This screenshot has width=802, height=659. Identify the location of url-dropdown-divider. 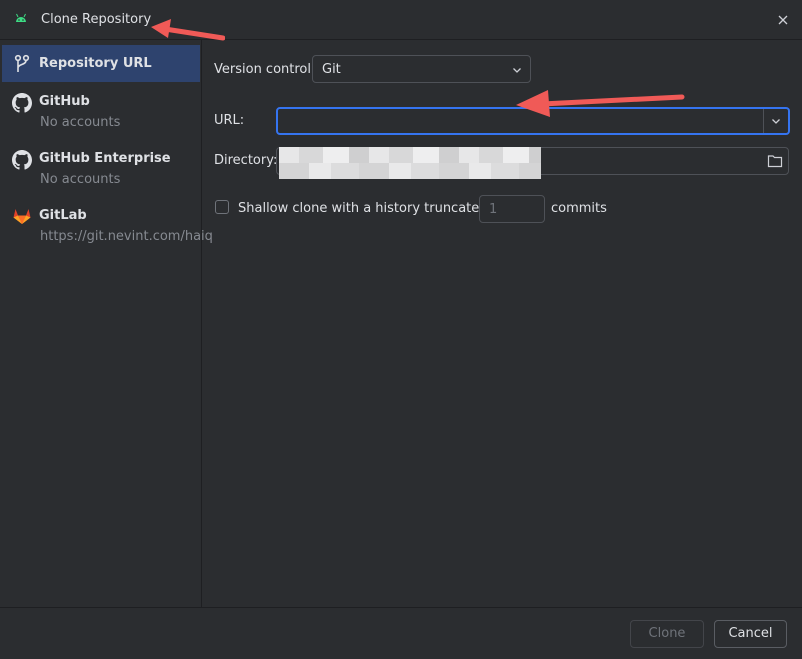
(763, 121).